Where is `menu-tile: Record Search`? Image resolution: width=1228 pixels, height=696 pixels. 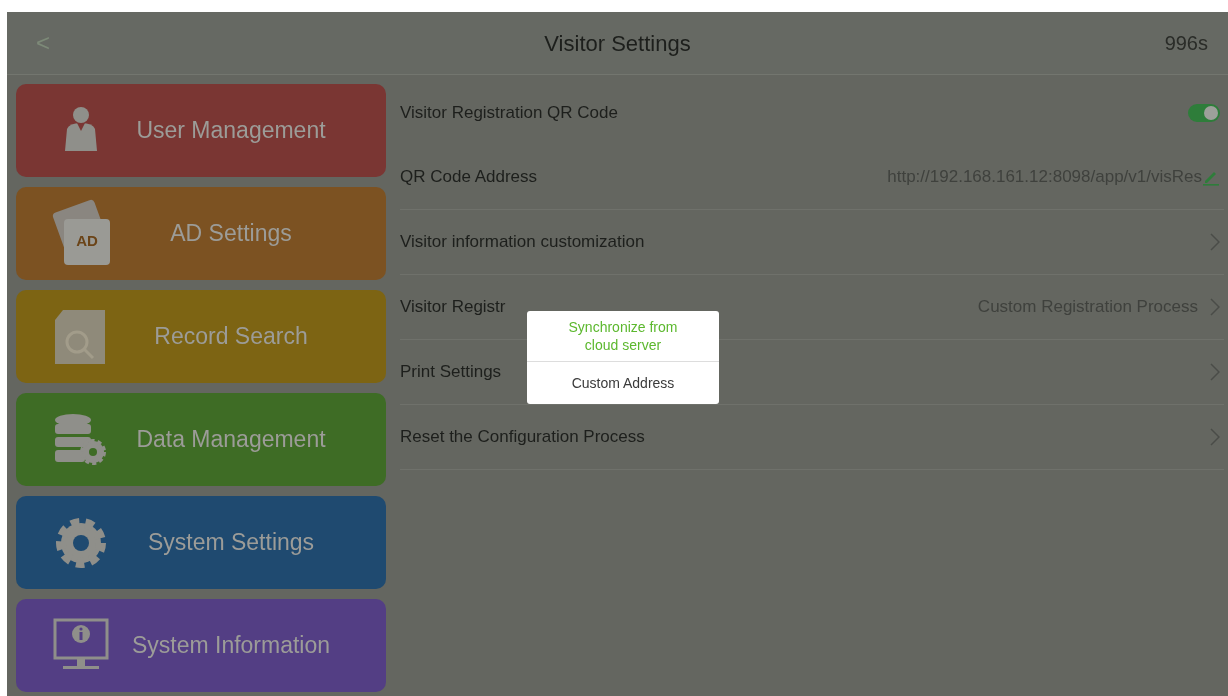
menu-tile: Record Search is located at coordinates (201, 336).